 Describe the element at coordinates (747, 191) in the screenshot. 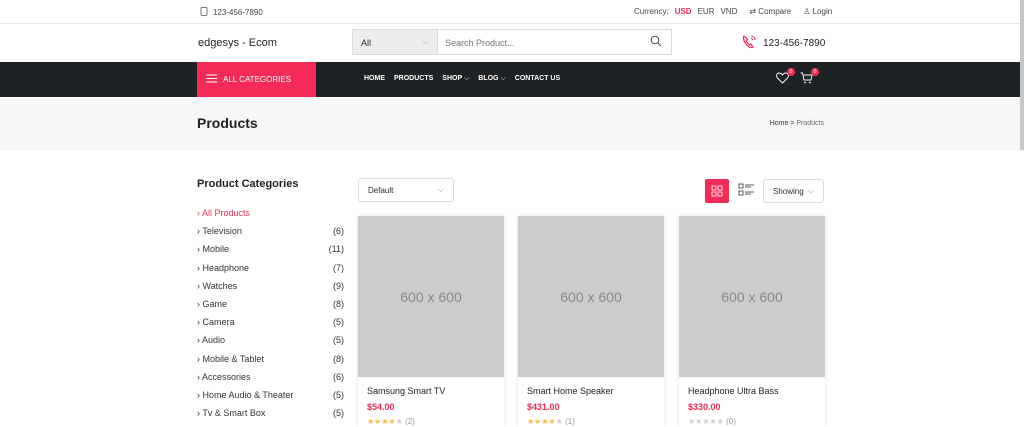

I see `list-view-button` at that location.